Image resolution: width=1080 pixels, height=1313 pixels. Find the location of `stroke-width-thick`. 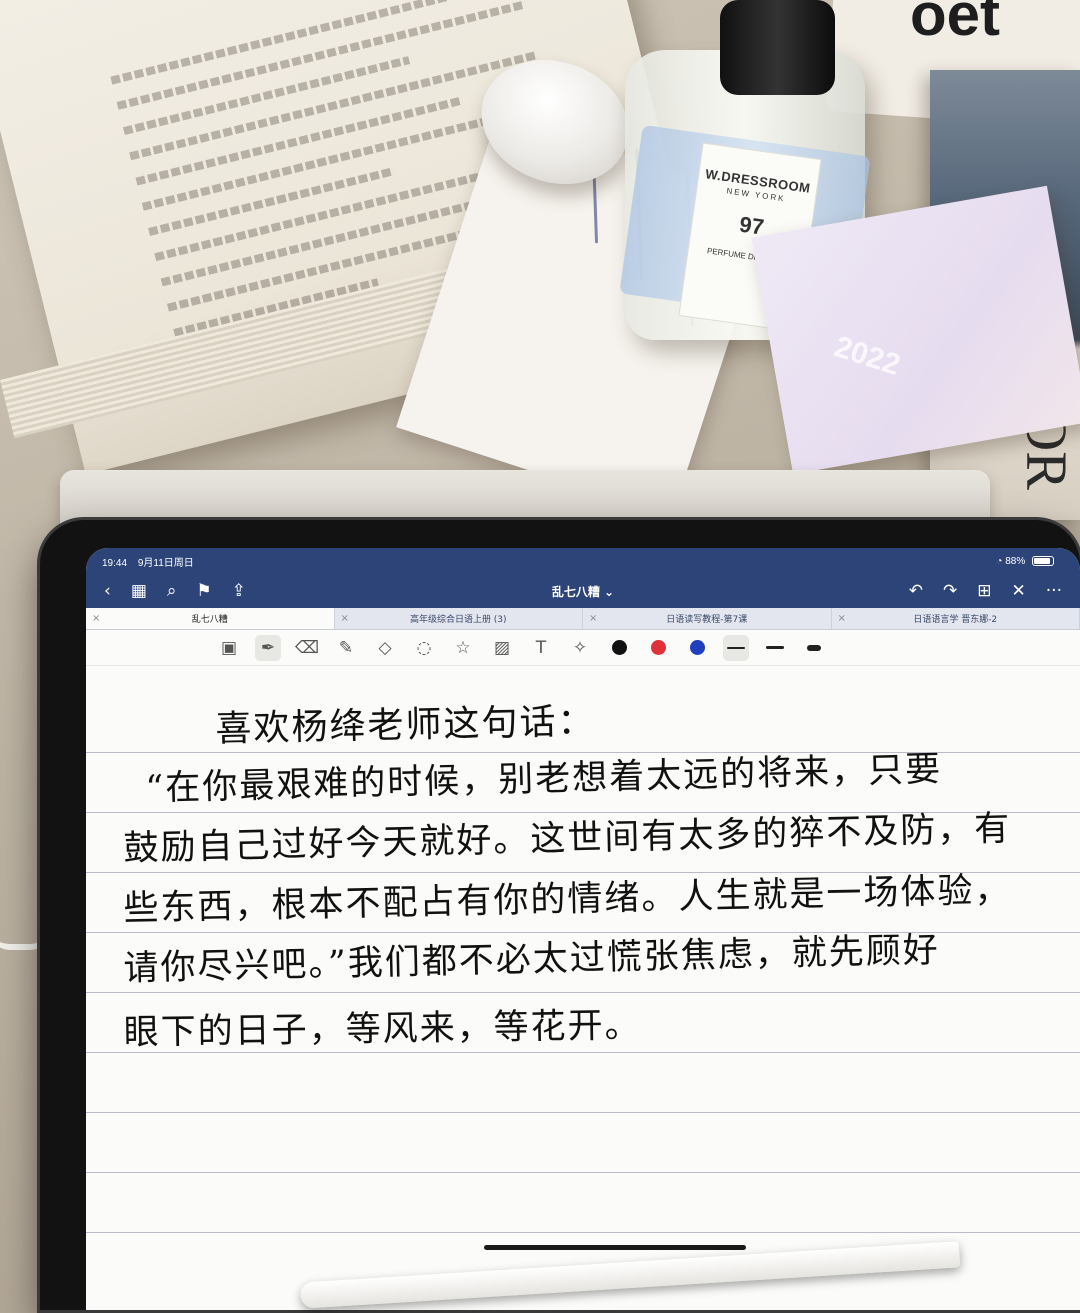

stroke-width-thick is located at coordinates (814, 648).